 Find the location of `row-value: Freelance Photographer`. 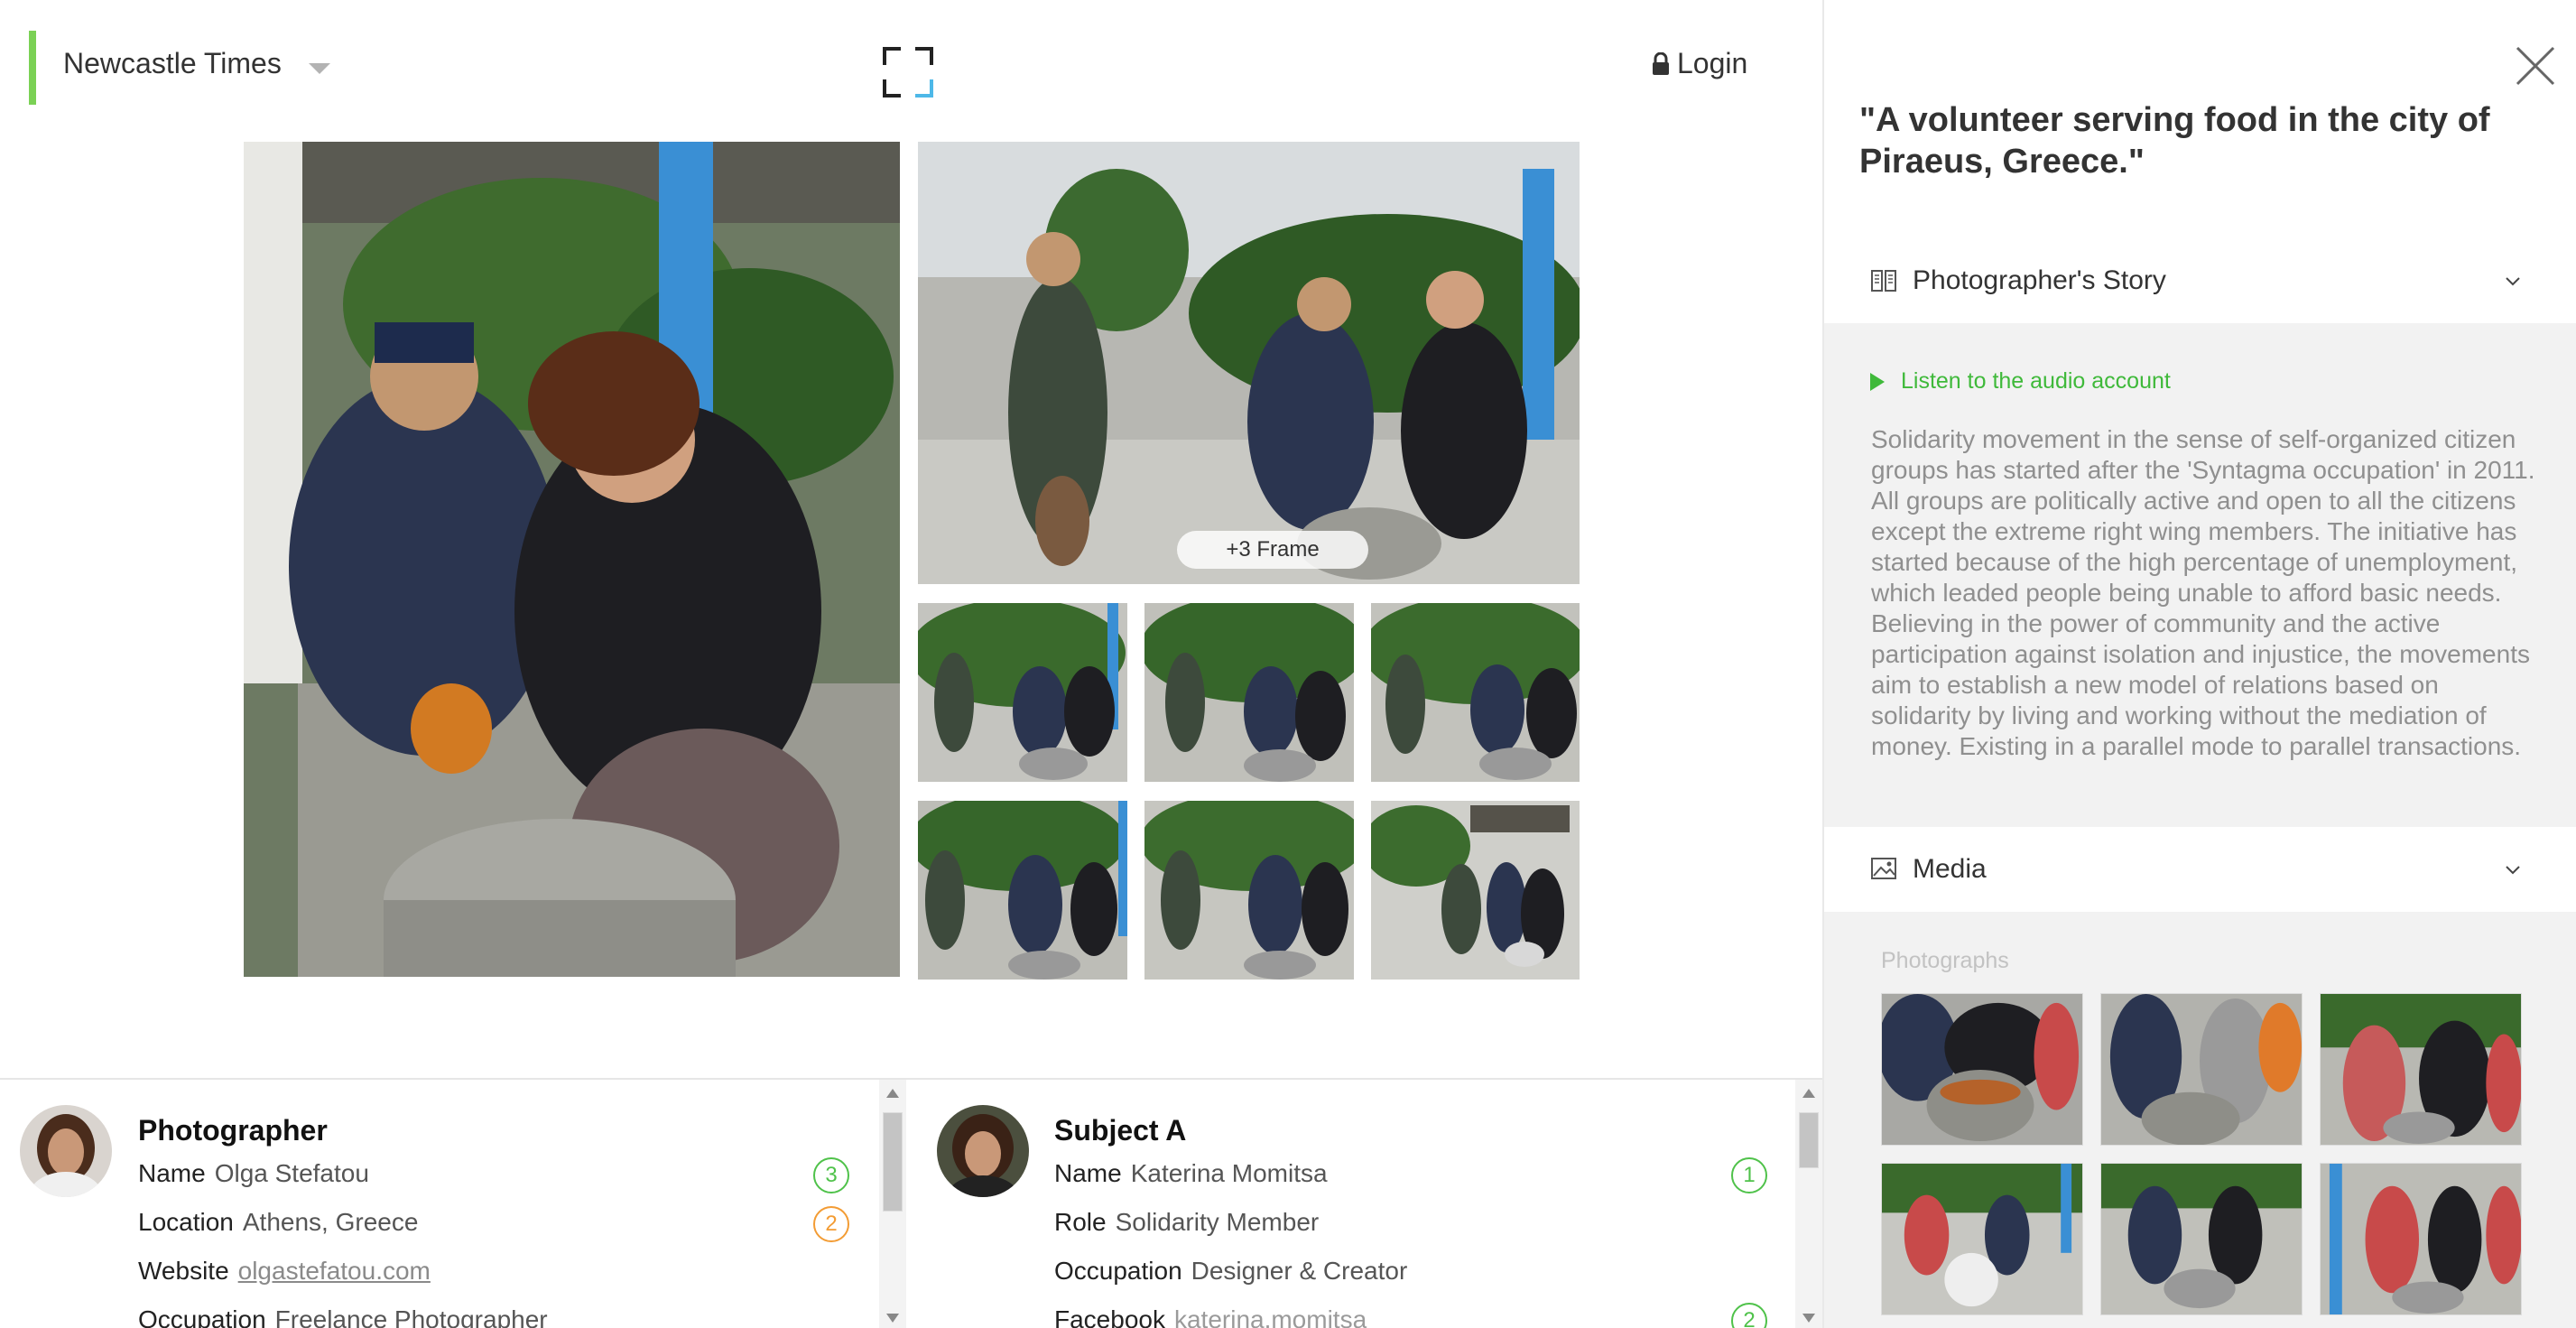

row-value: Freelance Photographer is located at coordinates (412, 1316).